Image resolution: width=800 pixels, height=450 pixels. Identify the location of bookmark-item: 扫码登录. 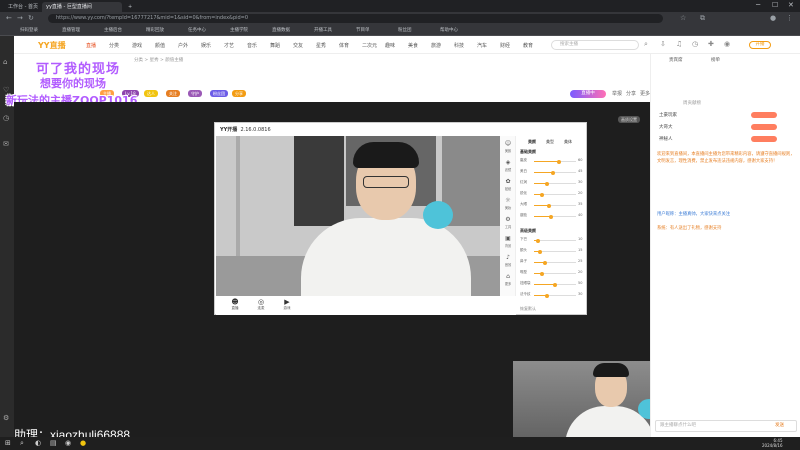
(29, 30).